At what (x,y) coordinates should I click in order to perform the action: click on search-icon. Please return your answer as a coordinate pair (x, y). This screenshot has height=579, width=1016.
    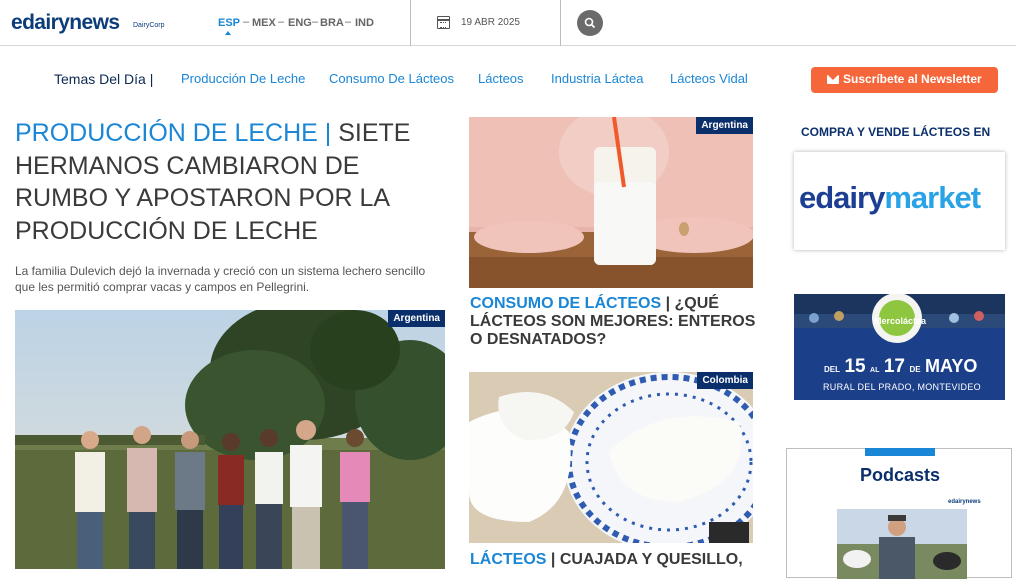
    Looking at the image, I should click on (590, 23).